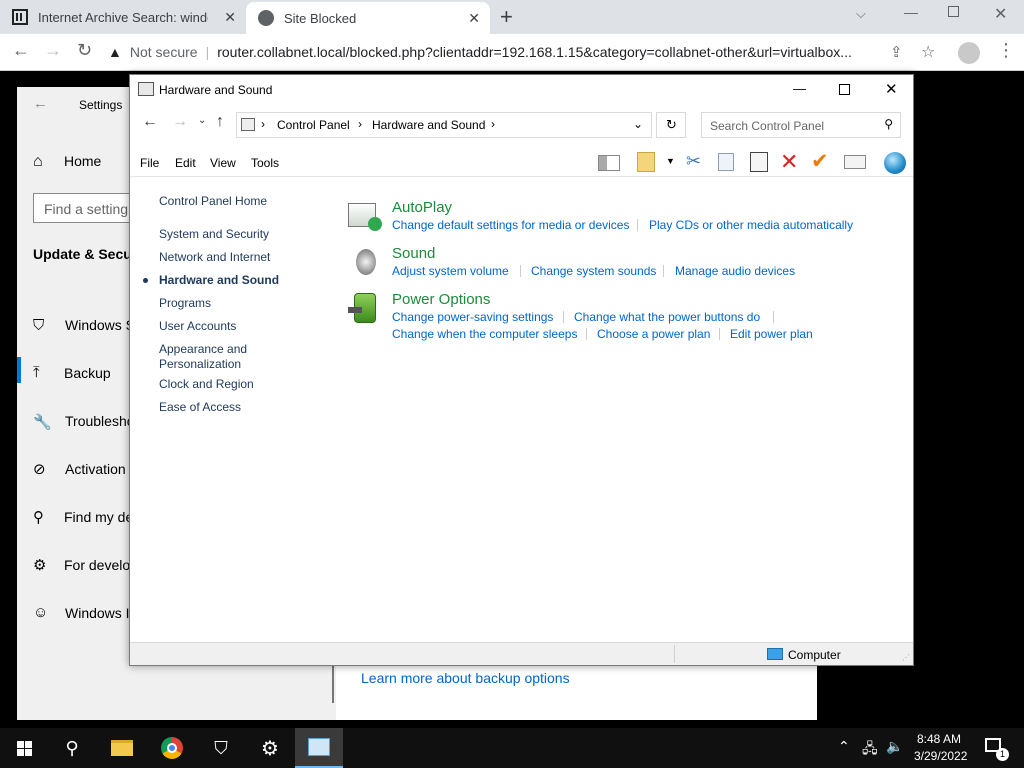  What do you see at coordinates (87, 373) in the screenshot?
I see `settings-item-backup: Backup` at bounding box center [87, 373].